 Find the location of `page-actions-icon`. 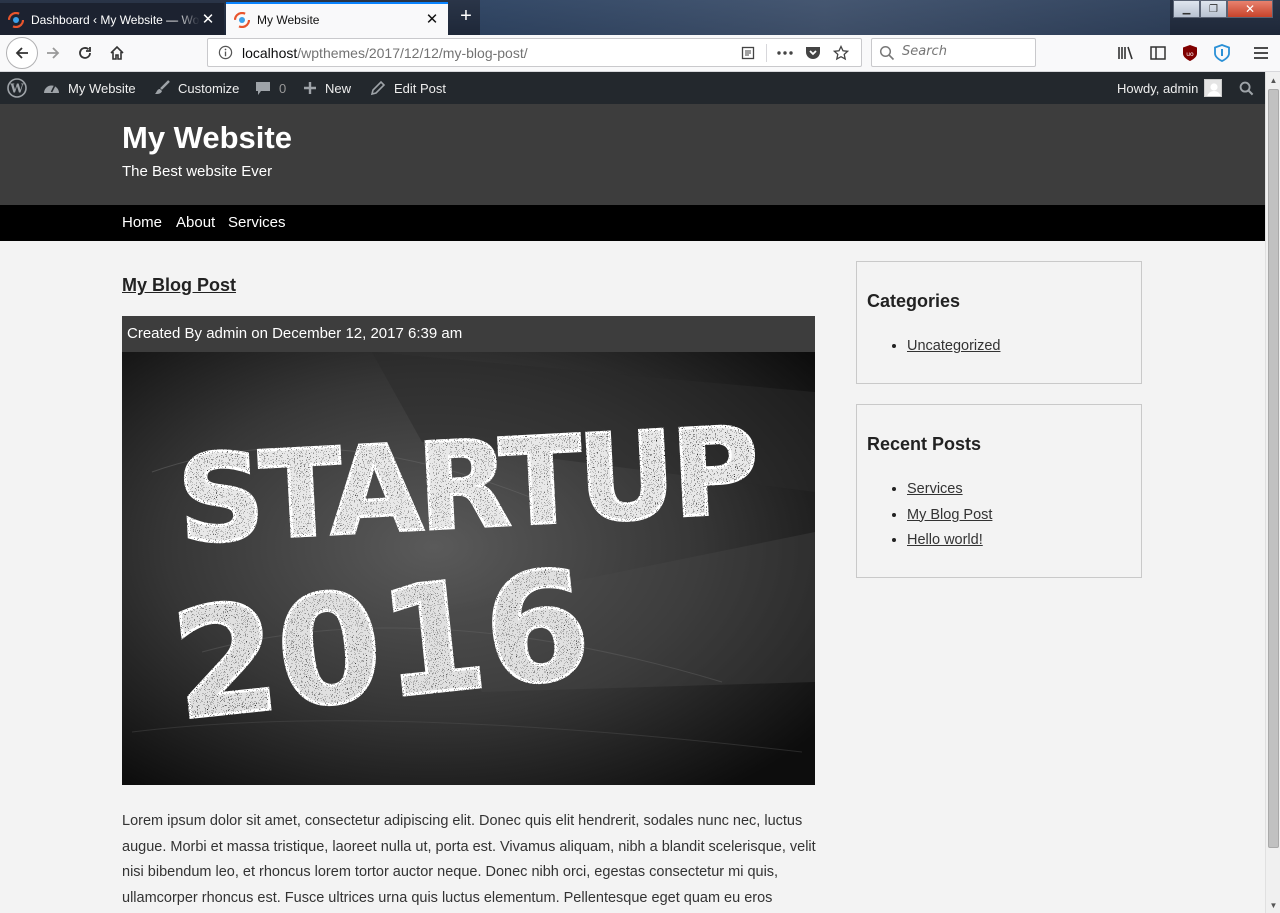

page-actions-icon is located at coordinates (785, 53).